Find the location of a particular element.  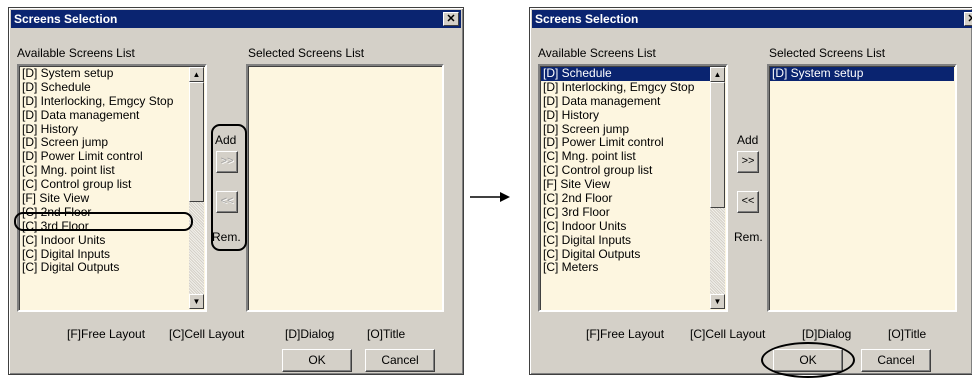

list-item-selected: [D] Schedule is located at coordinates (625, 74).